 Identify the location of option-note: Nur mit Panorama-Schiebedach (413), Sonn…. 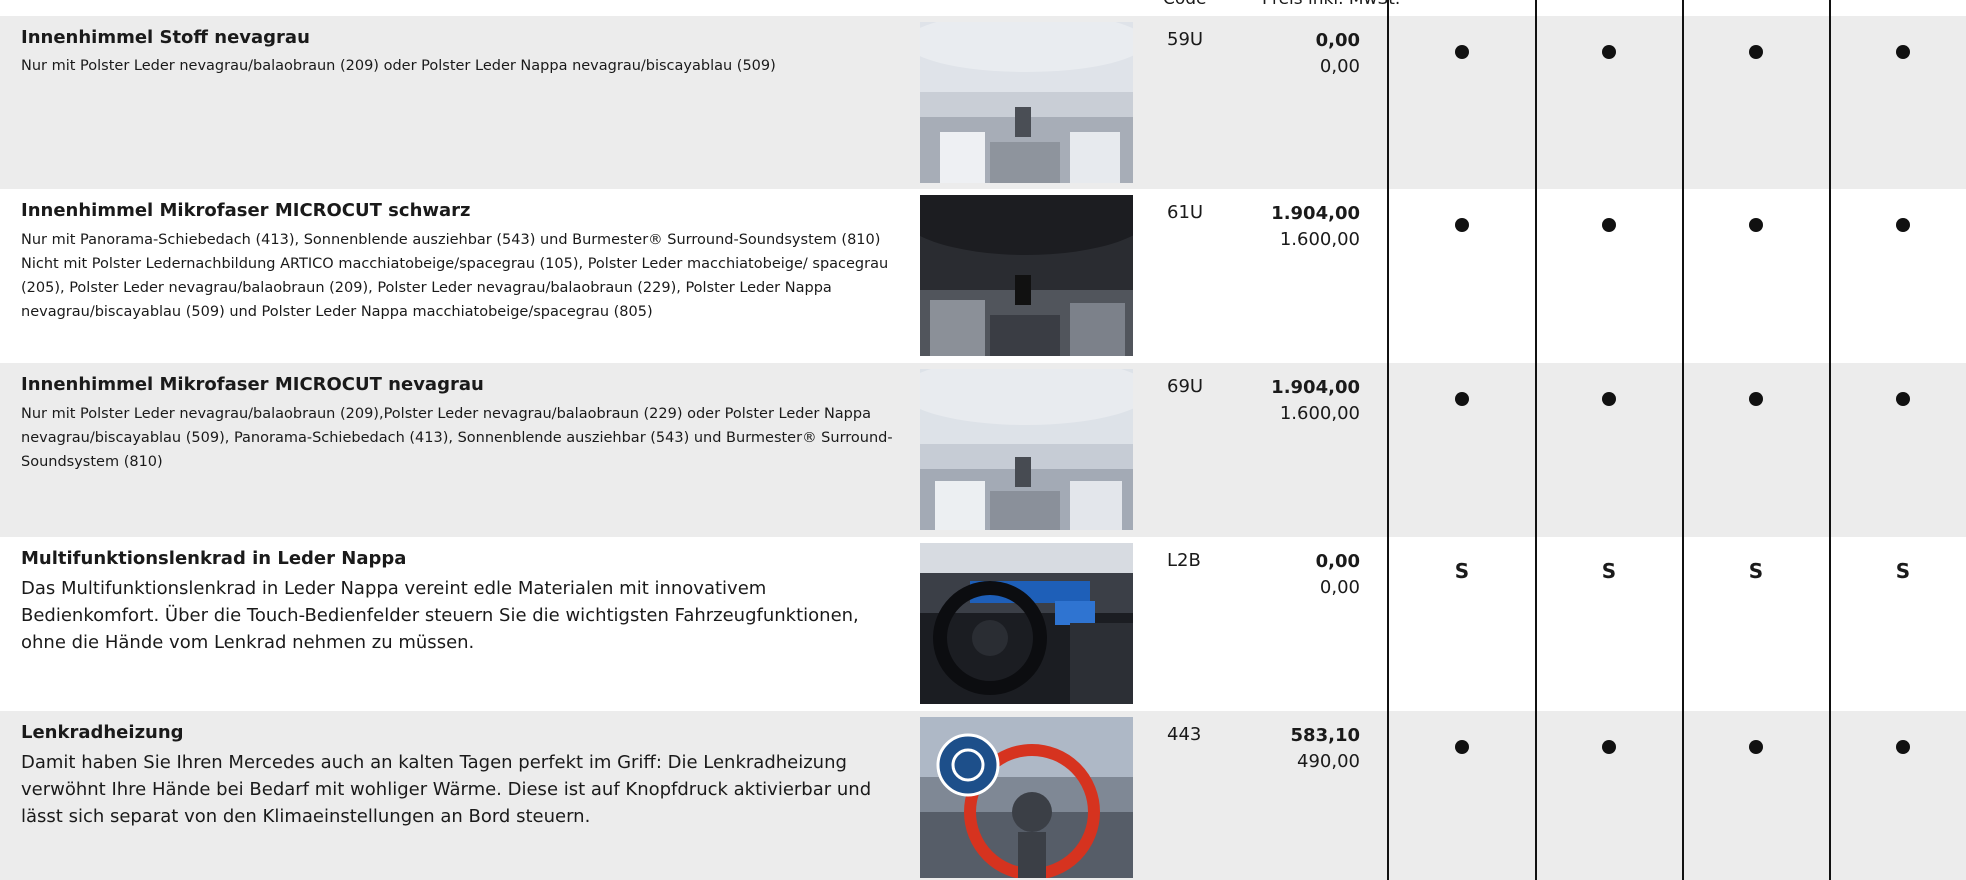
(451, 240).